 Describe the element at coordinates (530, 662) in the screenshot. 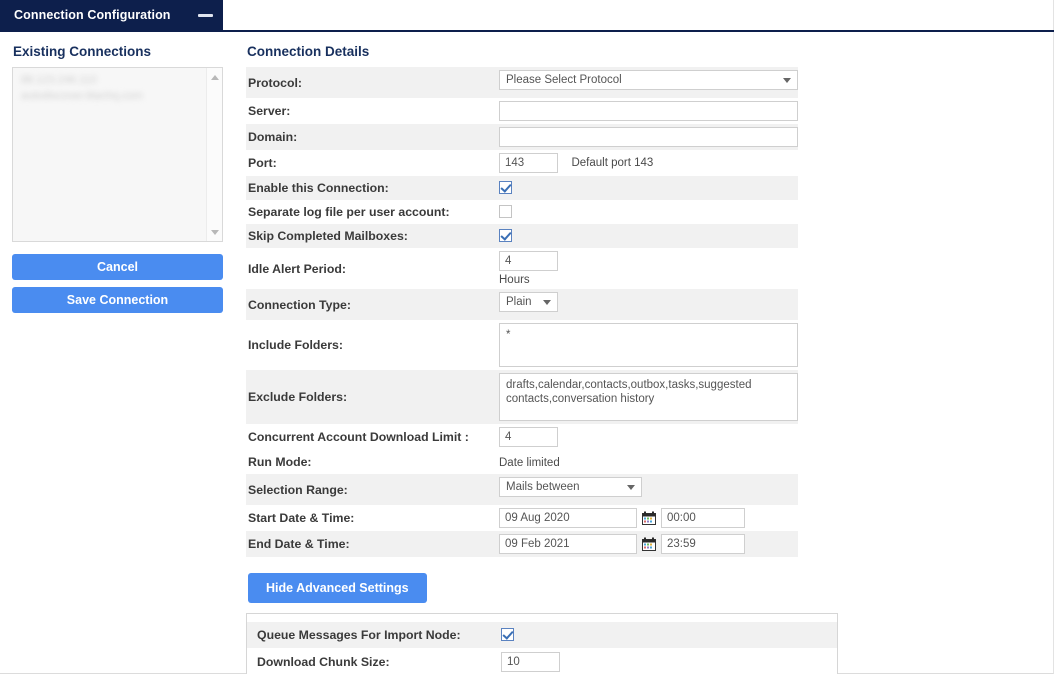

I see `chunk-size-input` at that location.